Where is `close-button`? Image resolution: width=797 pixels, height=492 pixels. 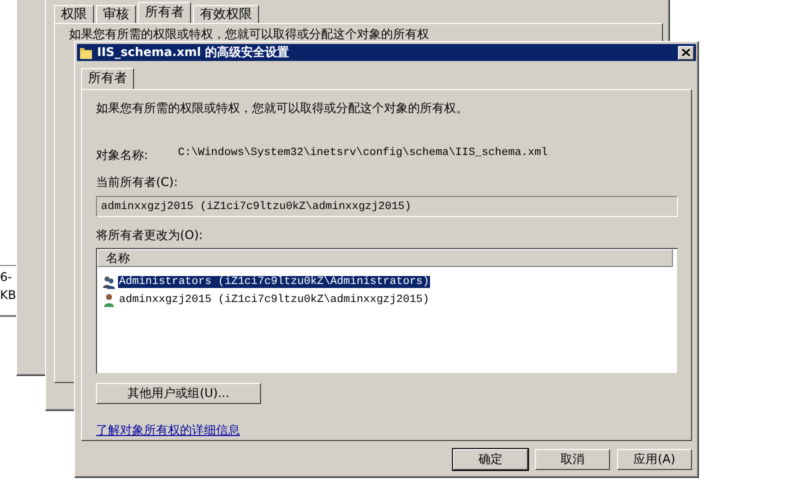
close-button is located at coordinates (686, 53).